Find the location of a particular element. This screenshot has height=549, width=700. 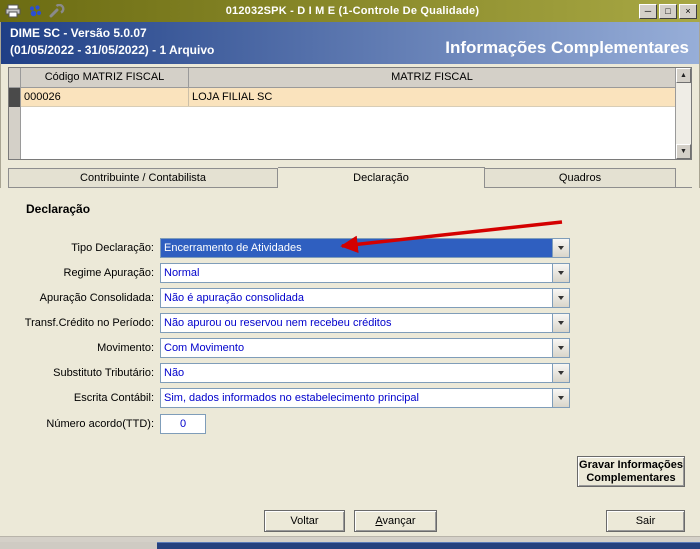

field-label-tipo-declaracao: Tipo Declaração: is located at coordinates (112, 248).